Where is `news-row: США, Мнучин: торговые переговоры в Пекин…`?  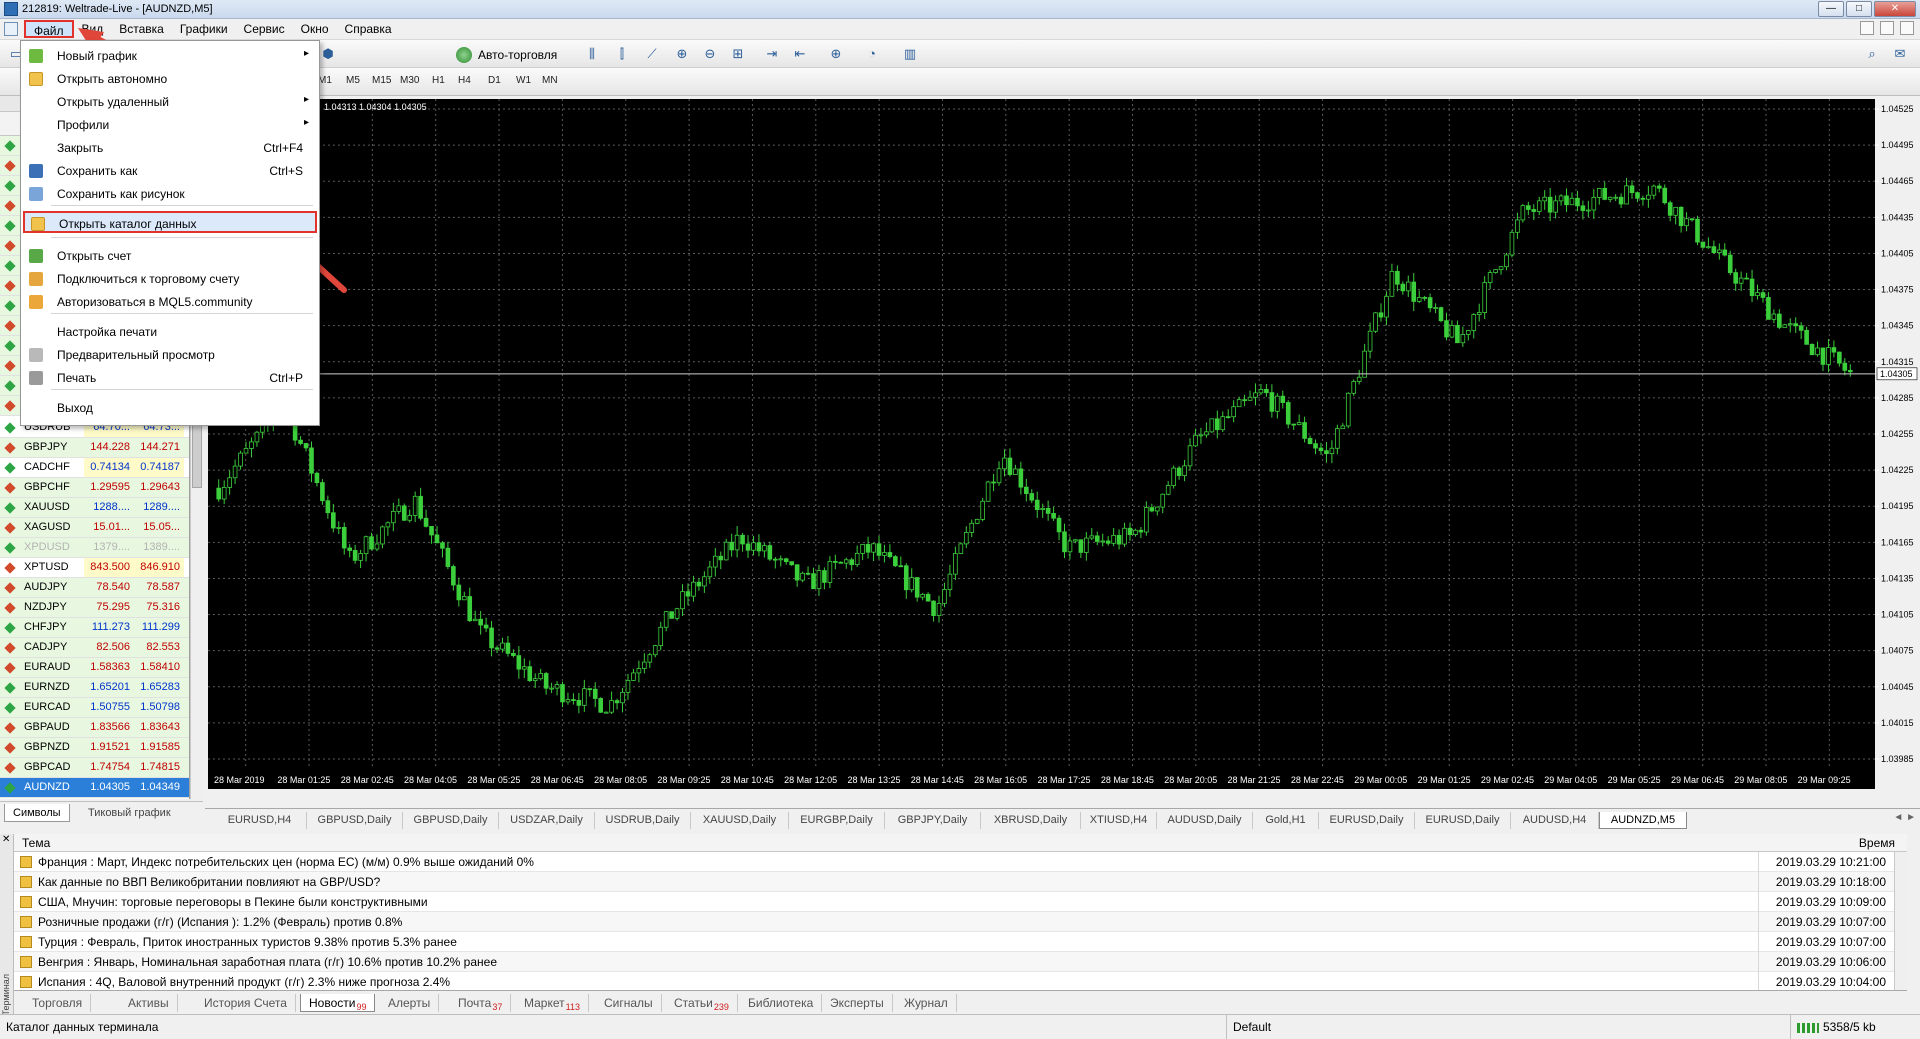
news-row: США, Мнучин: торговые переговоры в Пекин… is located at coordinates (954, 902).